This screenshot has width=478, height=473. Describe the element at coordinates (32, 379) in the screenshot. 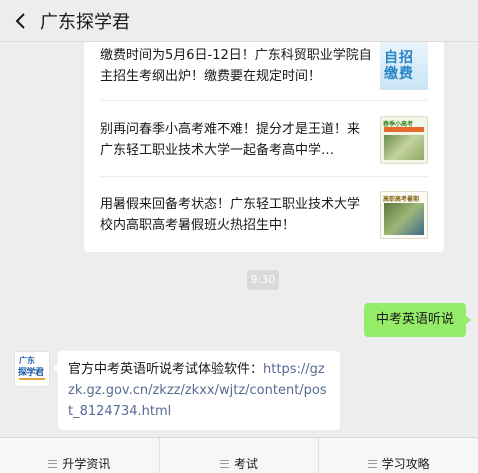

I see `avatar-underline` at that location.